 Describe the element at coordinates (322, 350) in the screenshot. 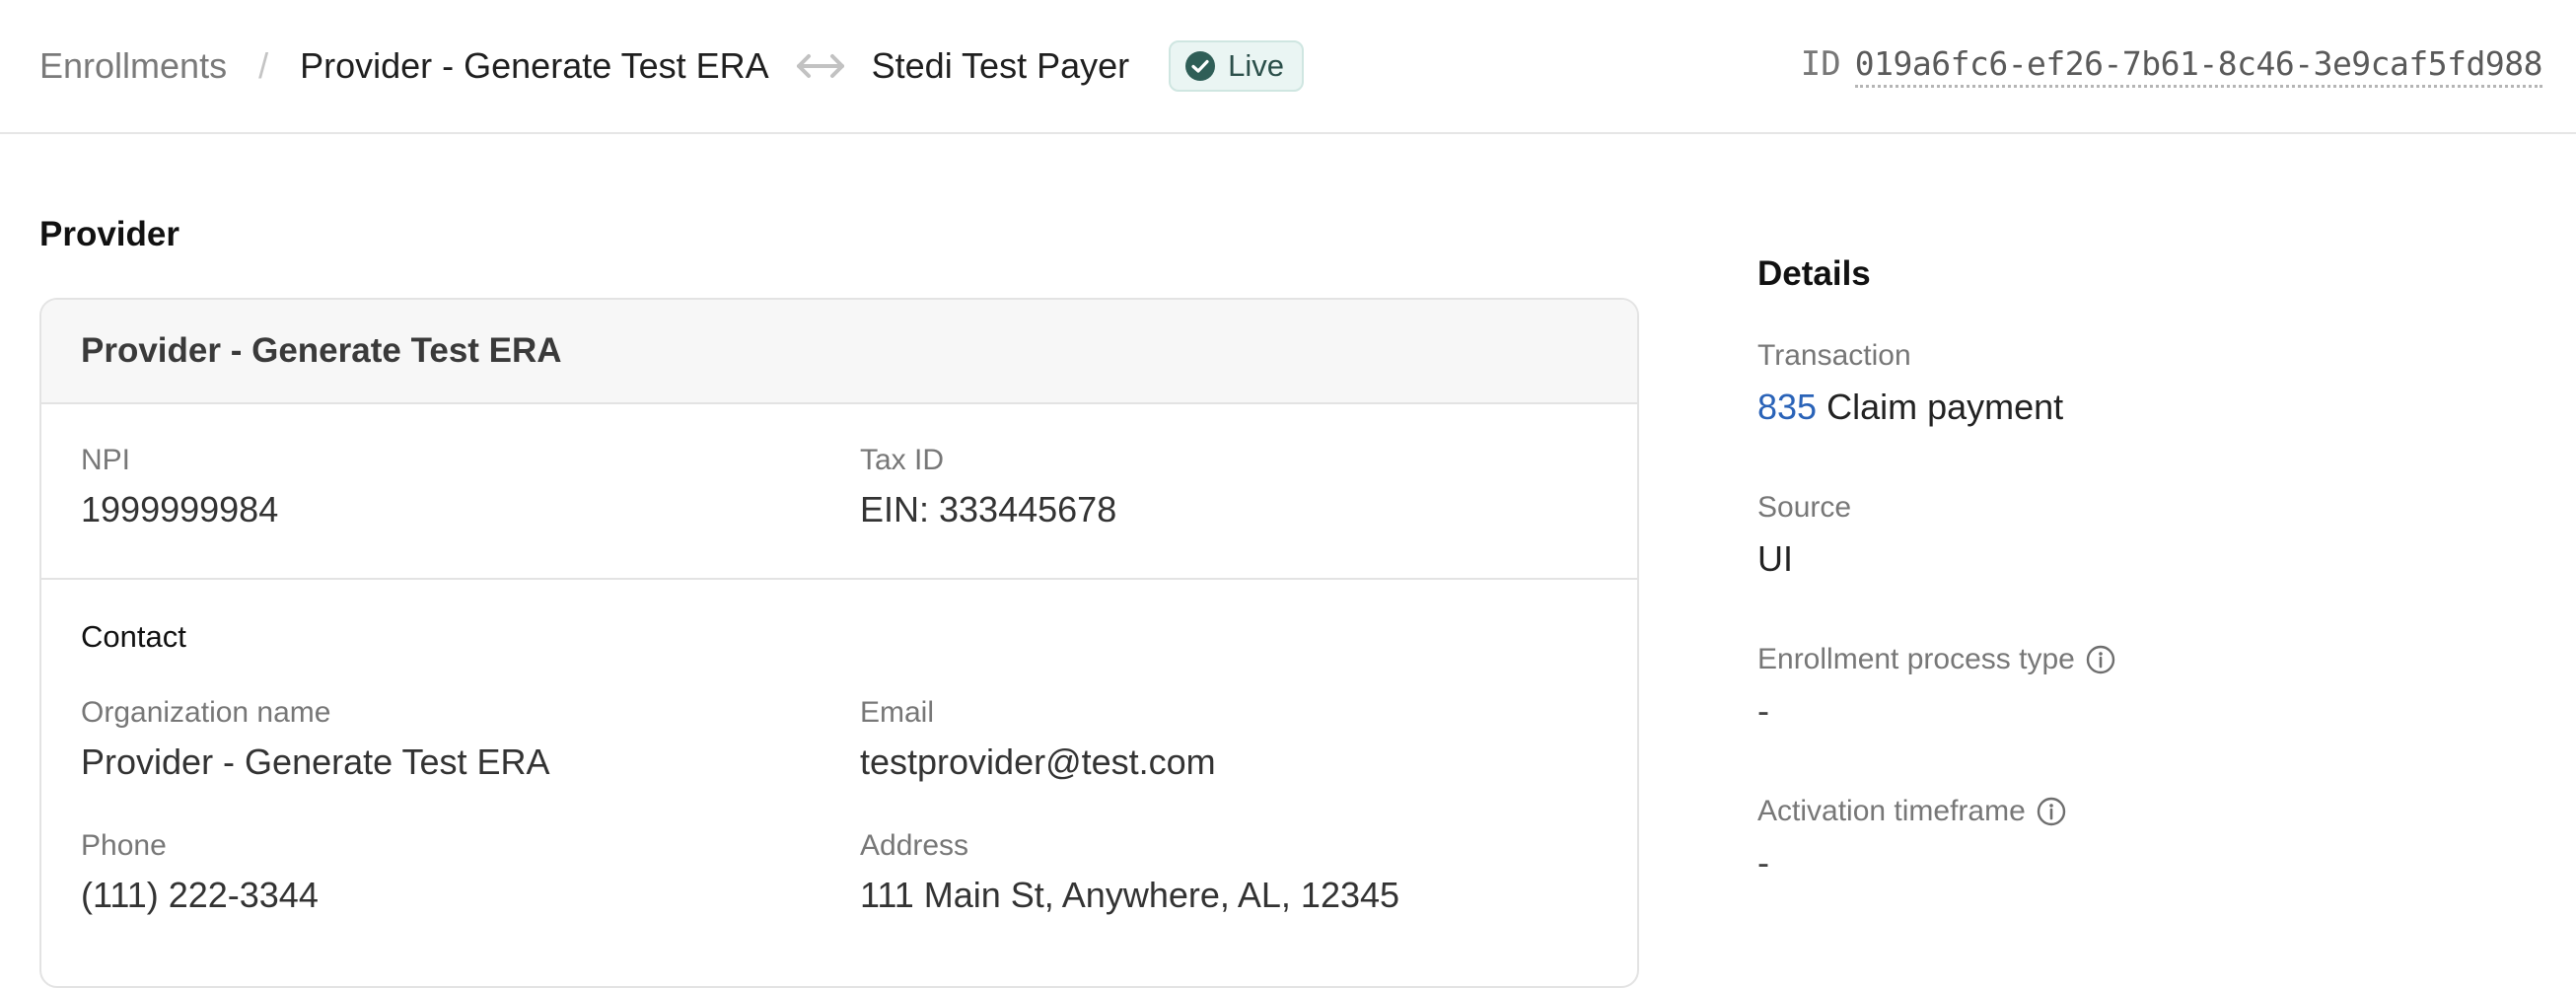

I see `provider-card-title: Provider - Generate Test ERA` at that location.